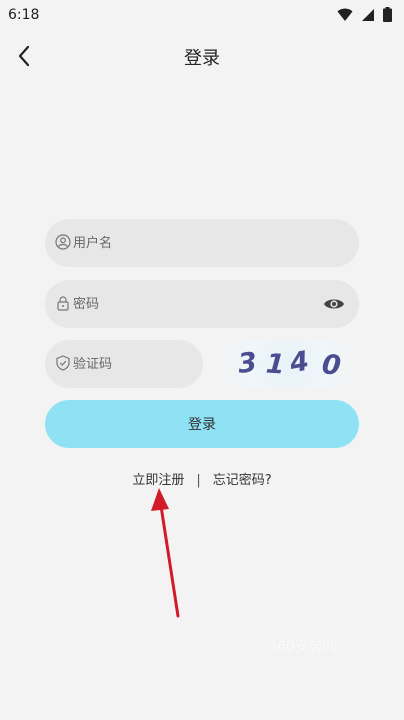 This screenshot has width=404, height=720. Describe the element at coordinates (202, 478) in the screenshot. I see `auth-links: 立即注册 | 忘记密码?` at that location.